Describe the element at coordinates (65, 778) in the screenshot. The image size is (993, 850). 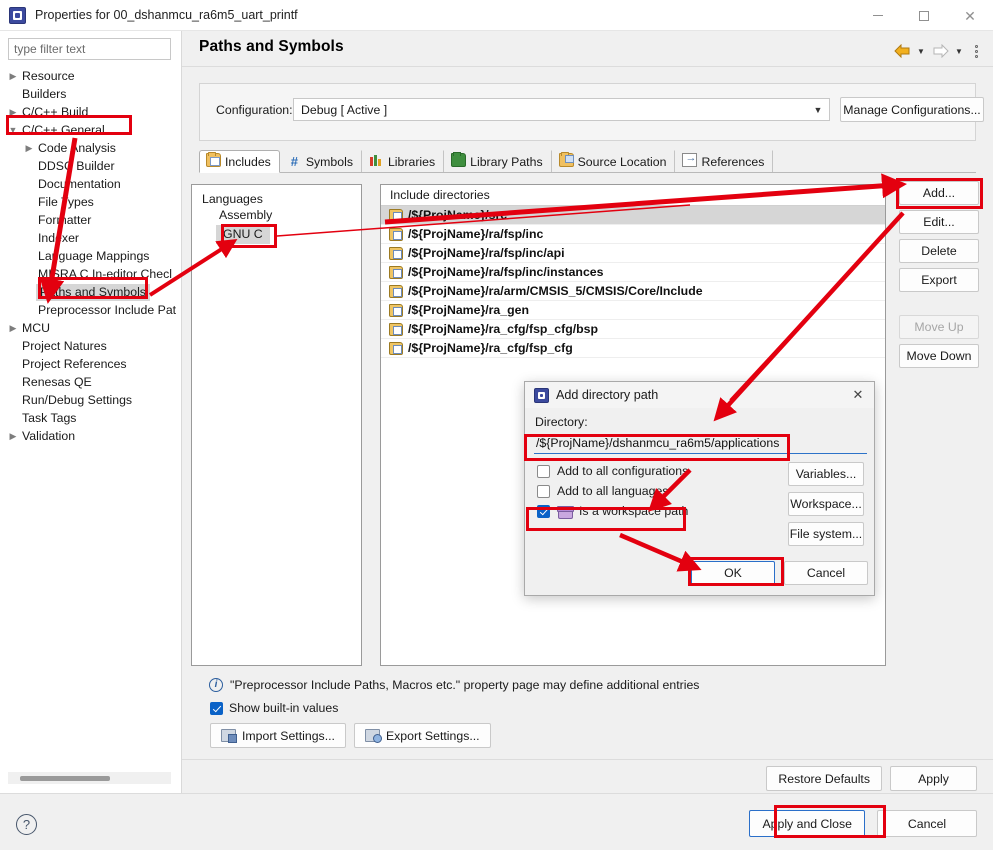
I see `tree-scrollbar-thumb` at that location.